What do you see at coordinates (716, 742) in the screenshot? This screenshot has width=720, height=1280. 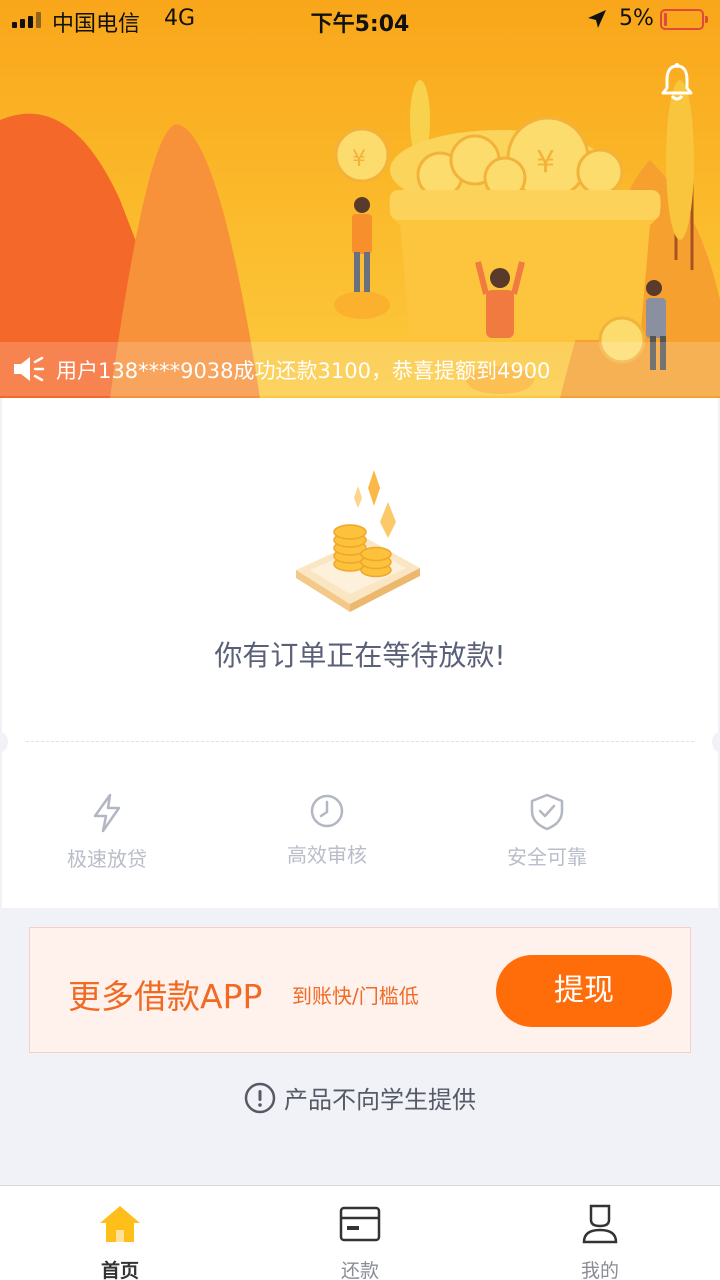 I see `card-notch-right` at bounding box center [716, 742].